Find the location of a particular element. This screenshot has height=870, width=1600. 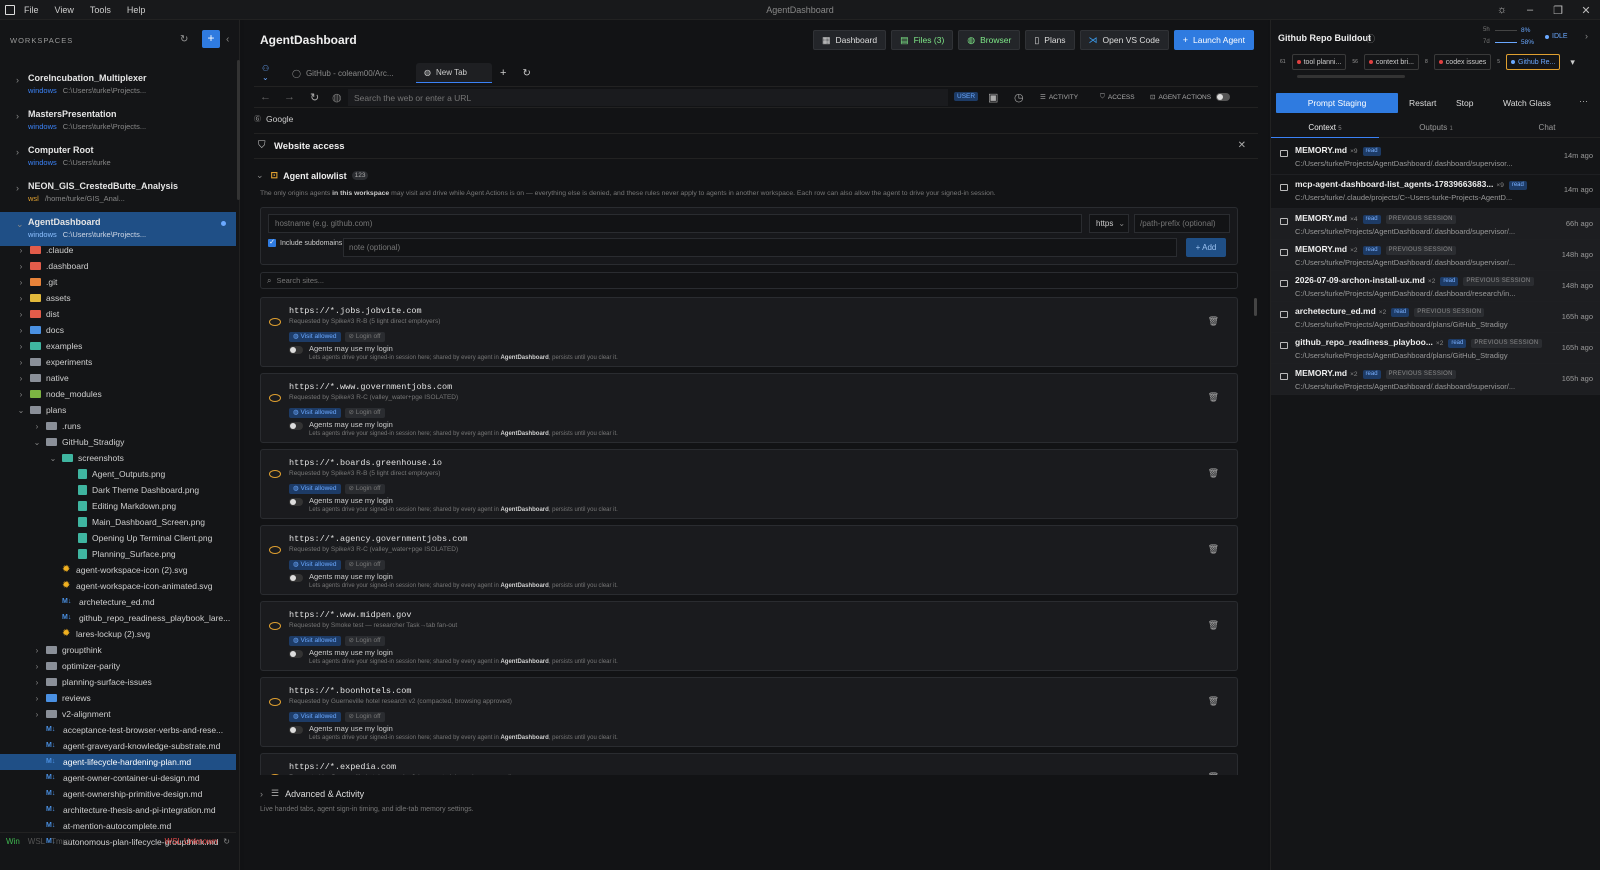

plans-button: ▯ Plans is located at coordinates (1050, 40).